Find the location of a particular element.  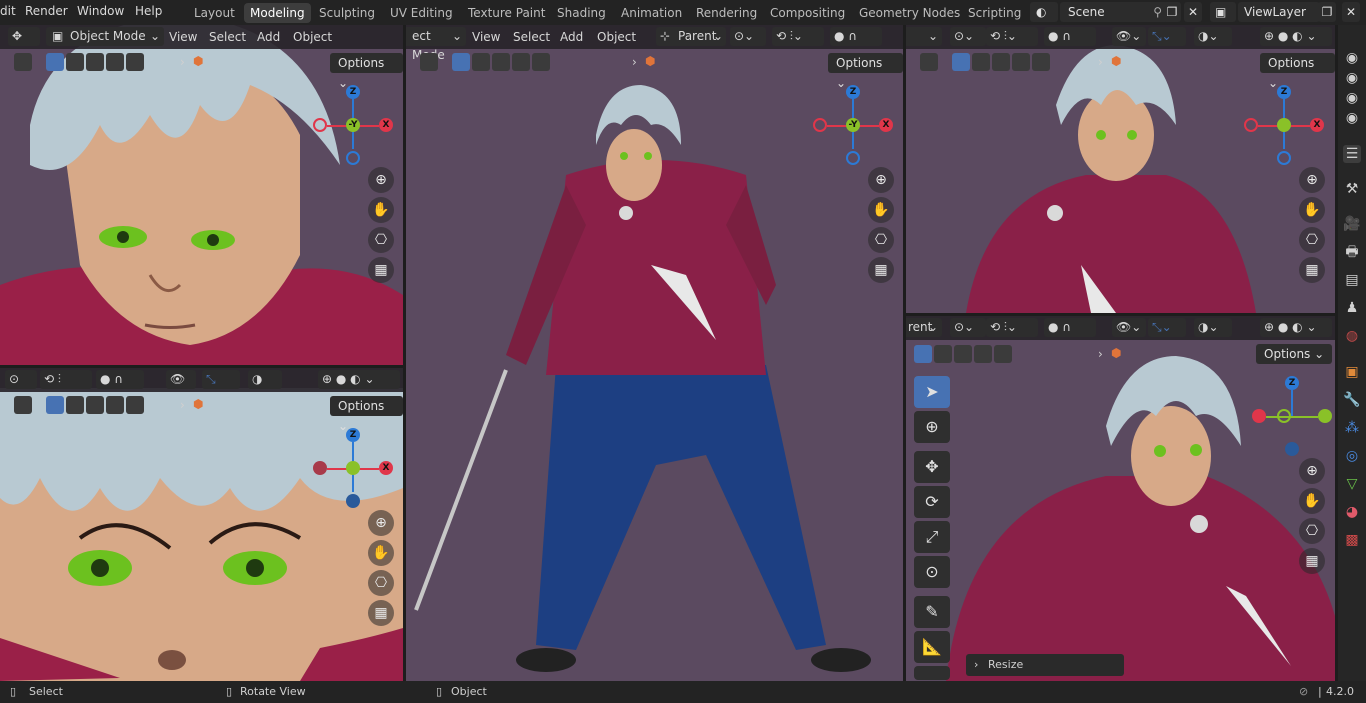

modifier-wrench-icon: 🔧 is located at coordinates (1352, 400).